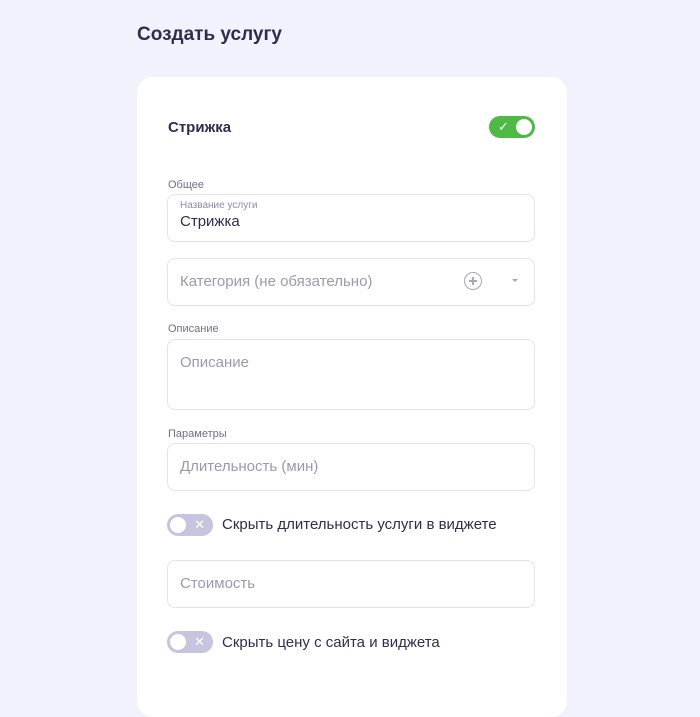 This screenshot has height=717, width=700. What do you see at coordinates (473, 281) in the screenshot?
I see `plus-circle-icon` at bounding box center [473, 281].